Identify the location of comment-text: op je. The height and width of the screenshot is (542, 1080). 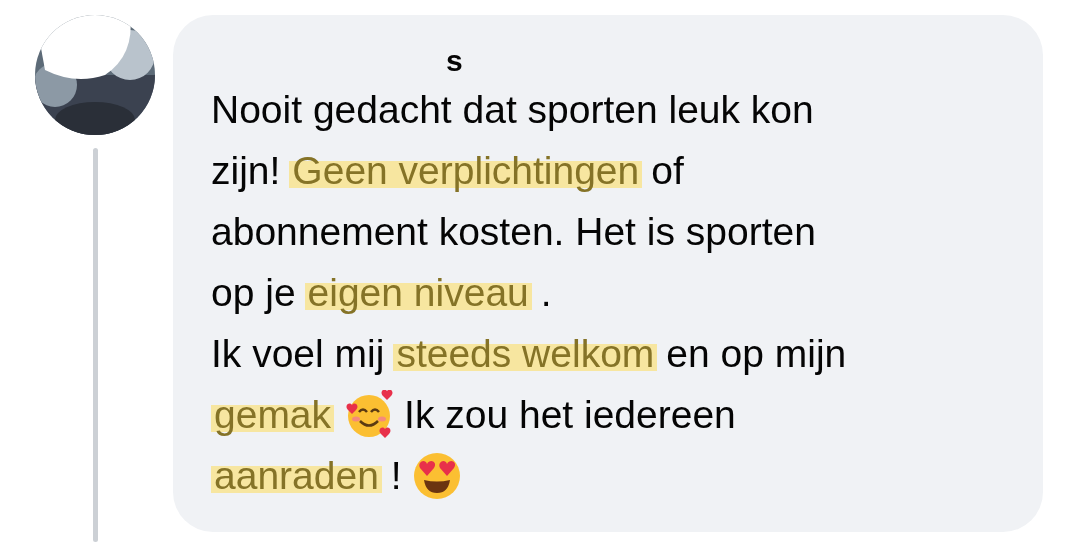
(253, 292).